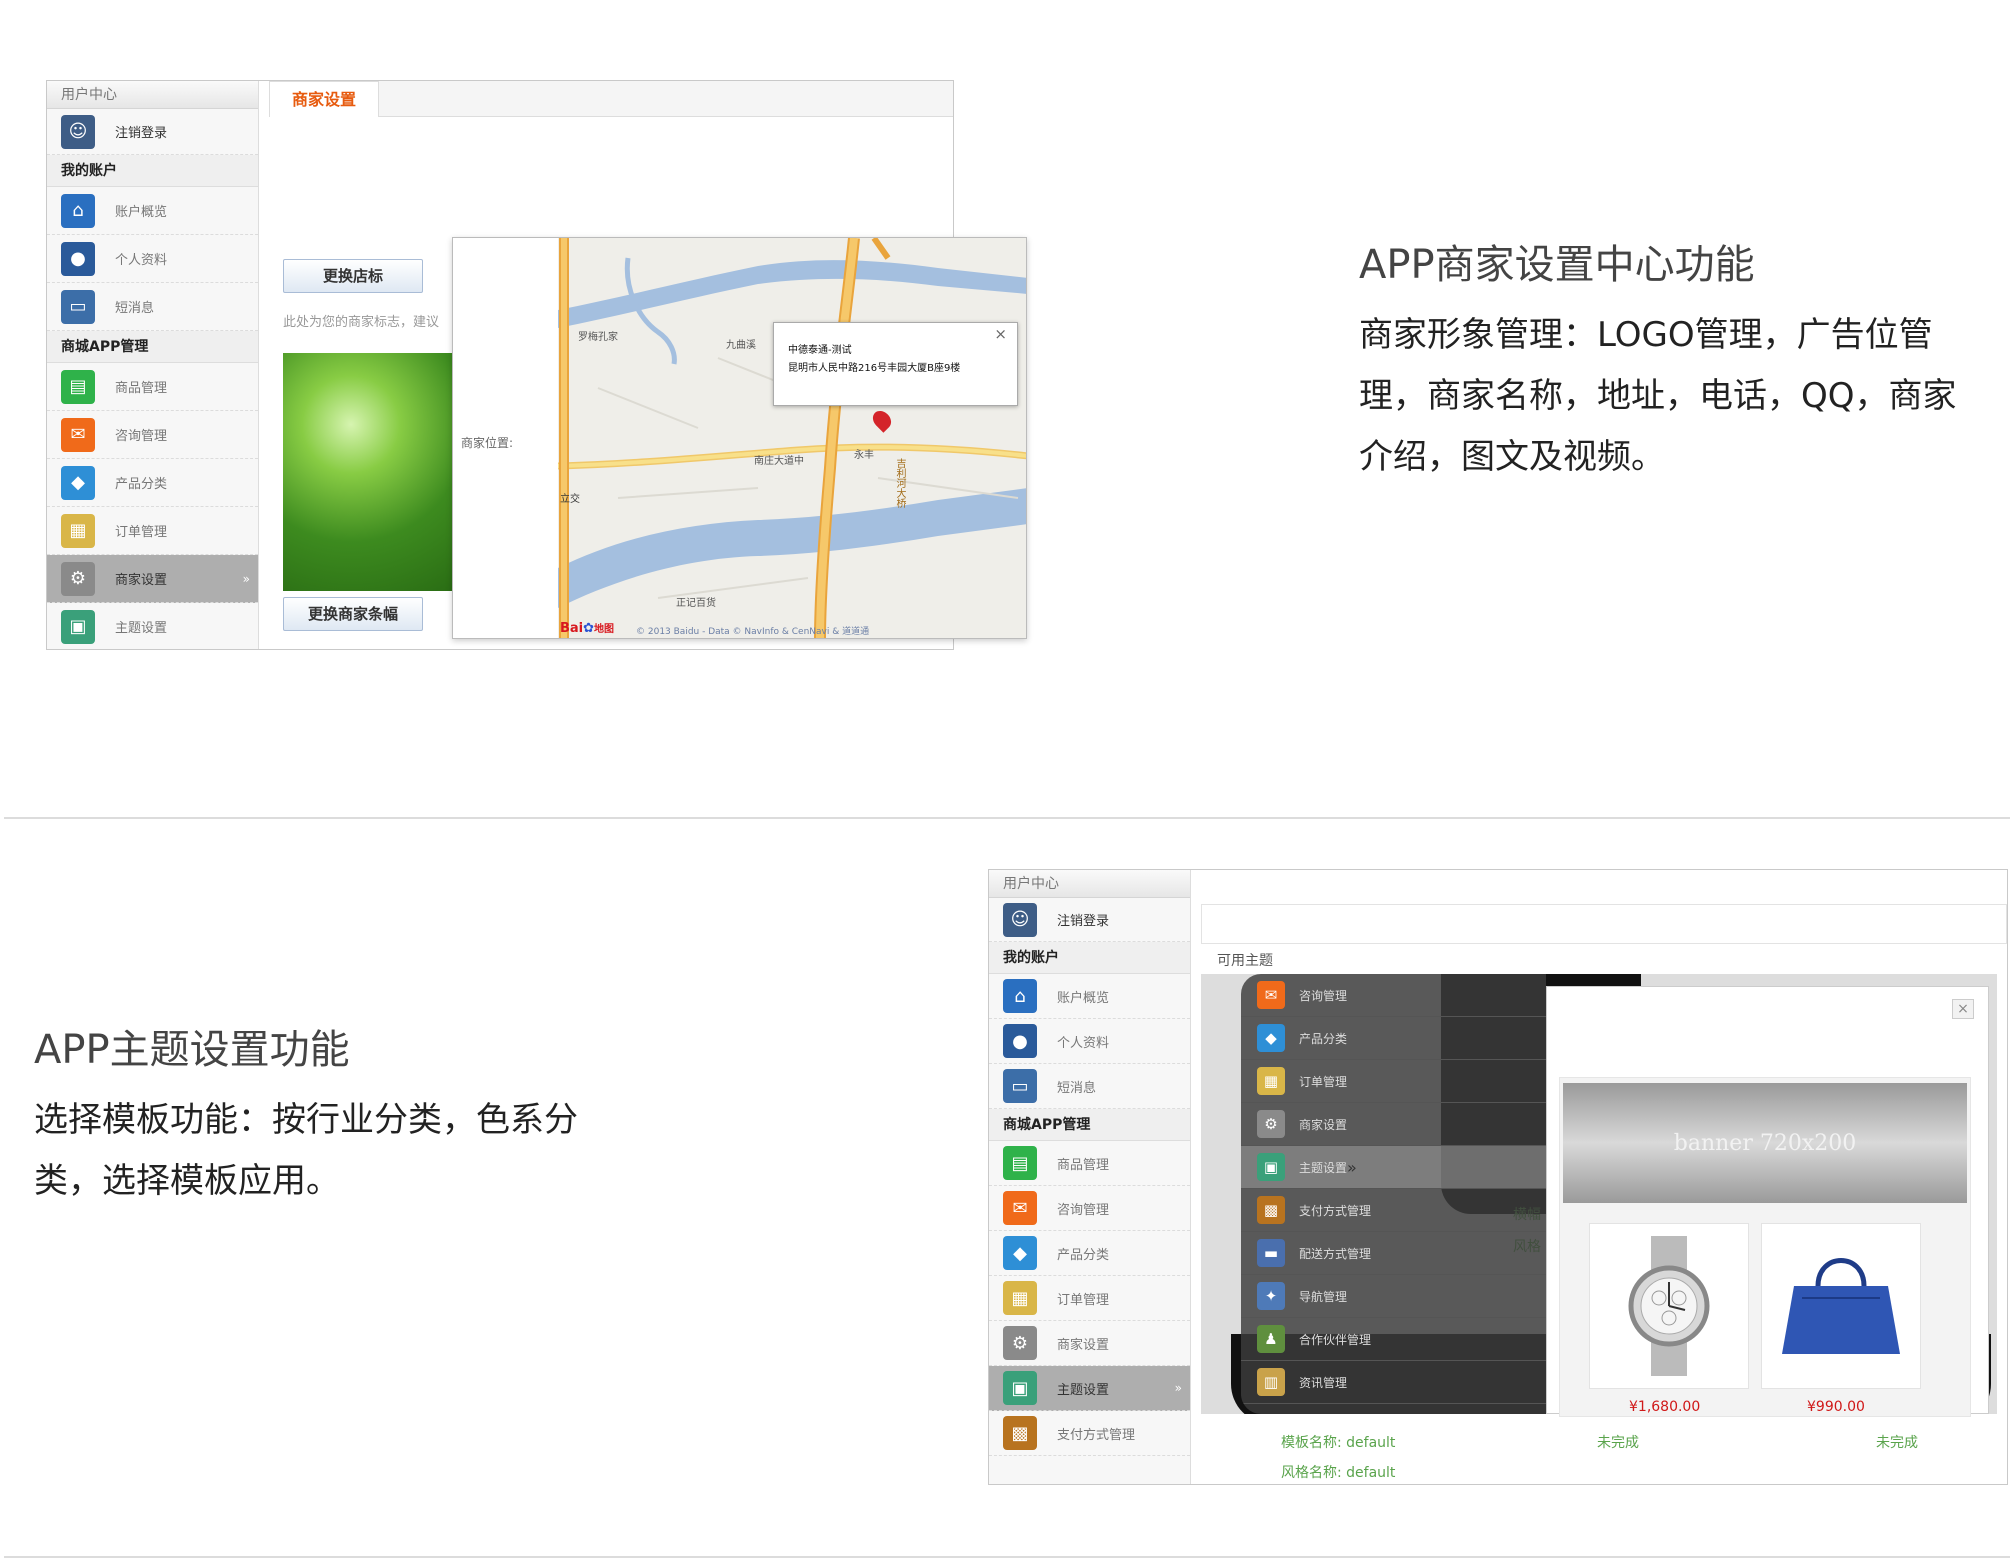 This screenshot has width=2010, height=1562. What do you see at coordinates (696, 603) in the screenshot?
I see `map-label-5: 正记百货` at bounding box center [696, 603].